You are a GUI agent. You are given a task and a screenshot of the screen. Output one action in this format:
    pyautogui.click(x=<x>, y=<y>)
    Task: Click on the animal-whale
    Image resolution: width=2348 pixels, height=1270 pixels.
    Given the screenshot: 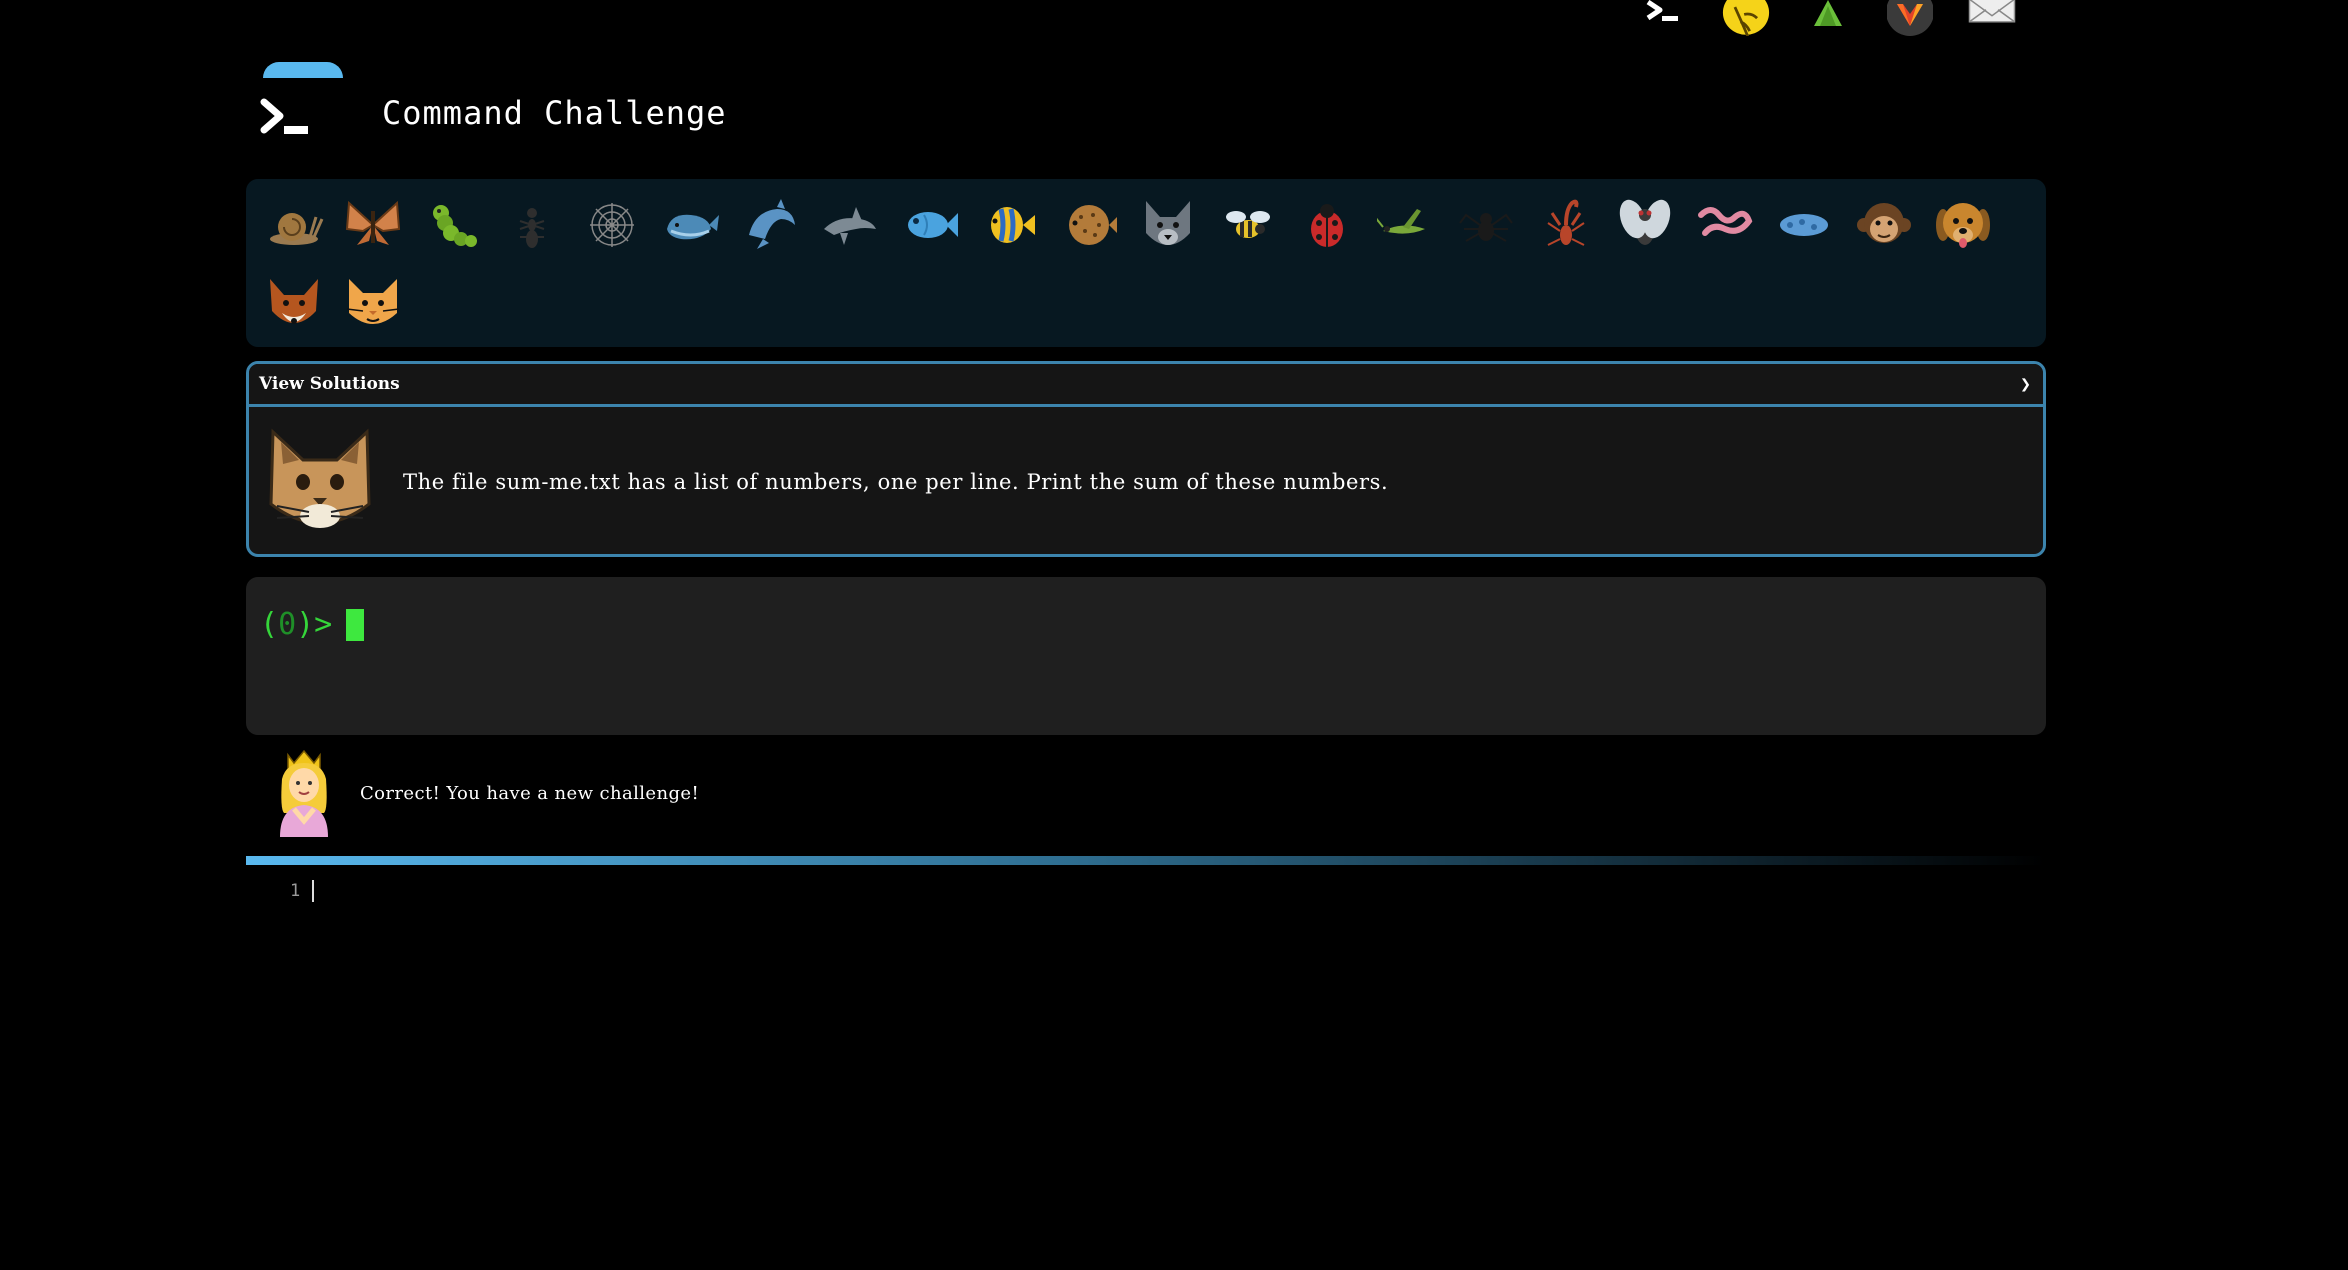 What is the action you would take?
    pyautogui.click(x=692, y=225)
    